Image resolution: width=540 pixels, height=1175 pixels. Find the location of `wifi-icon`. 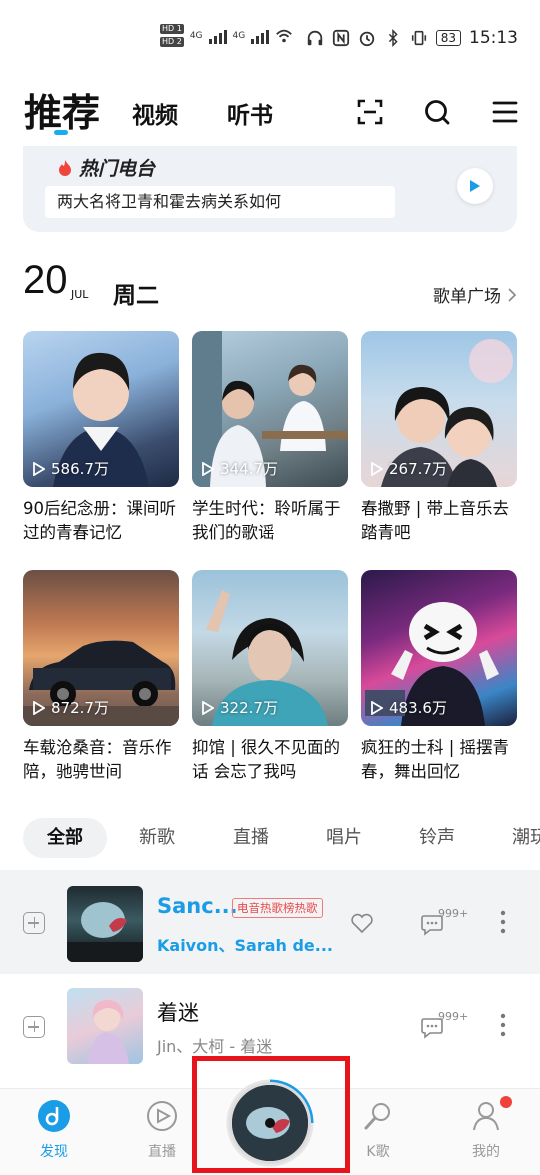

wifi-icon is located at coordinates (284, 35).